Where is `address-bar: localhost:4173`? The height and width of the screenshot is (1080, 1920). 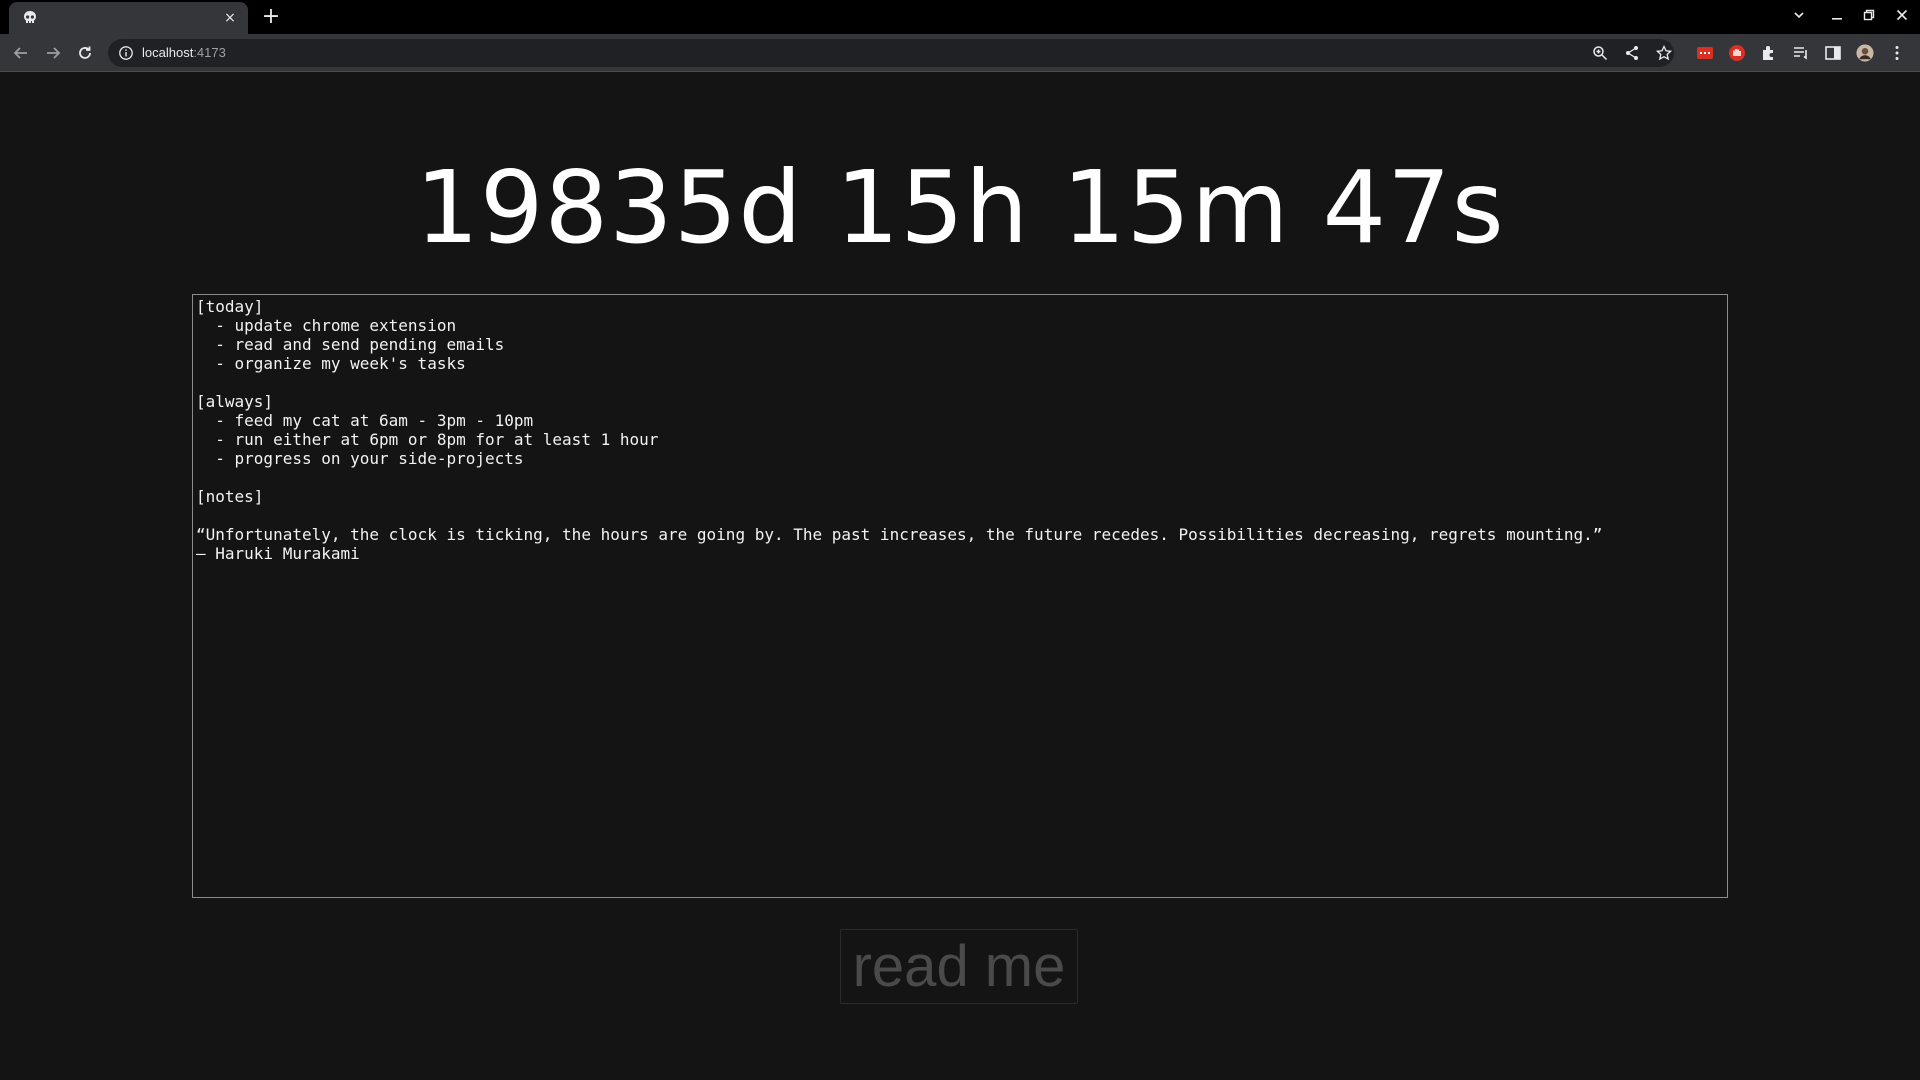 address-bar: localhost:4173 is located at coordinates (891, 53).